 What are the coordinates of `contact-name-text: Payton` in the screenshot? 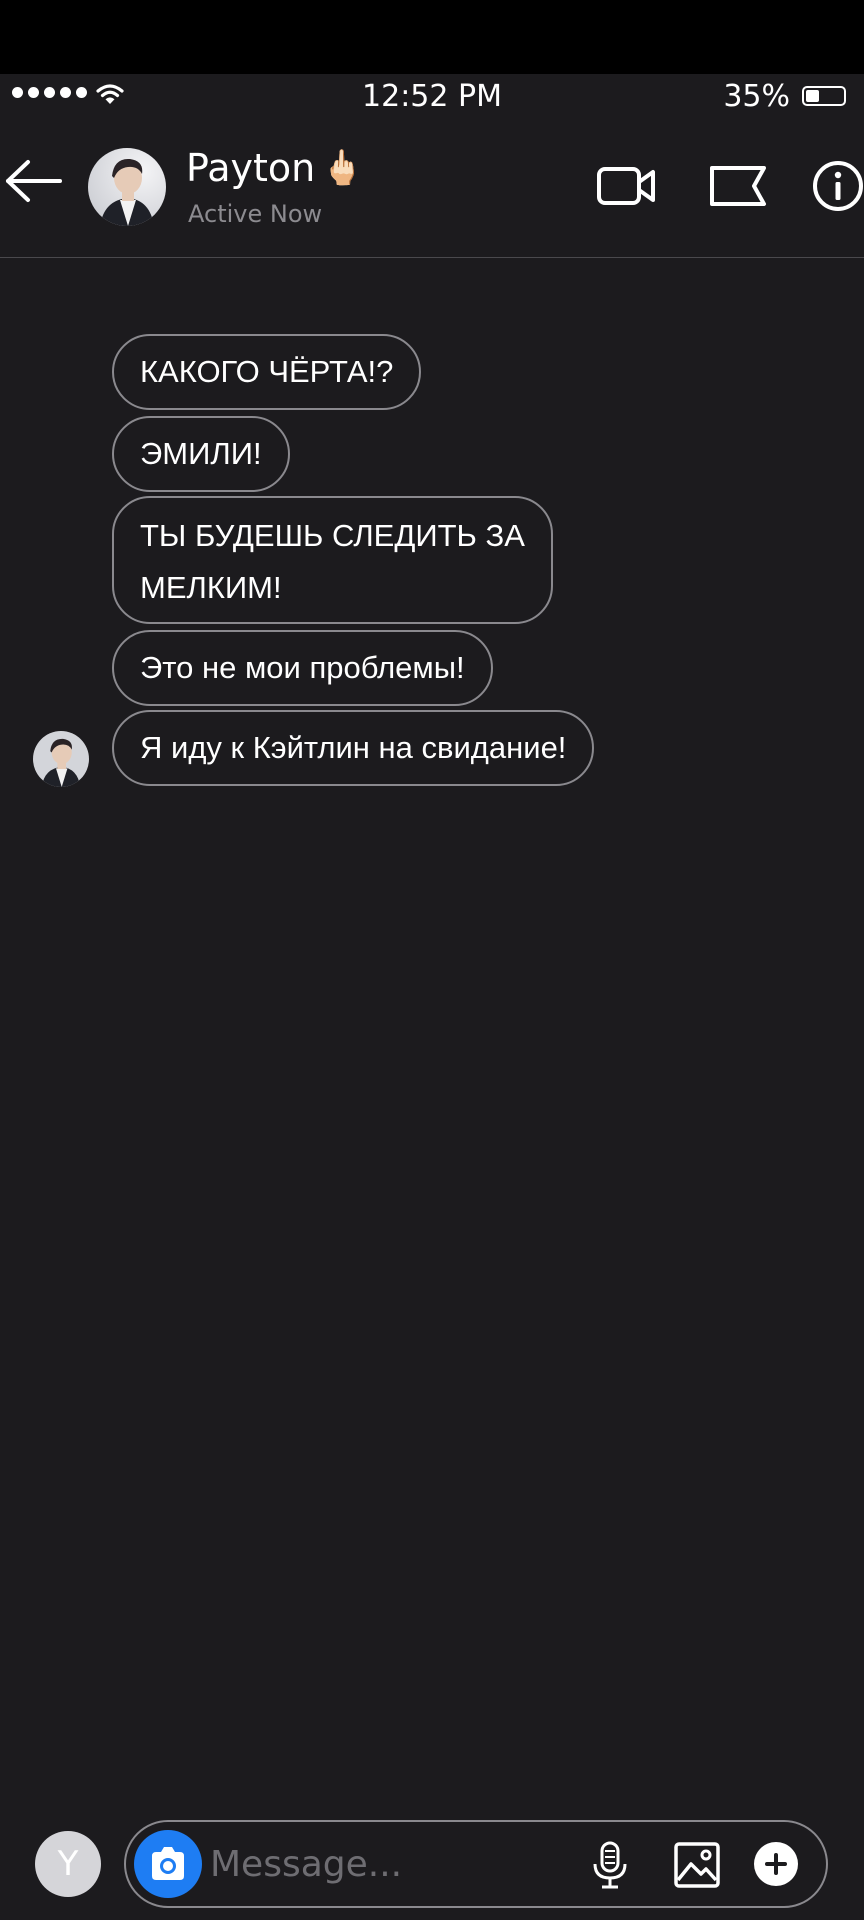 It's located at (251, 168).